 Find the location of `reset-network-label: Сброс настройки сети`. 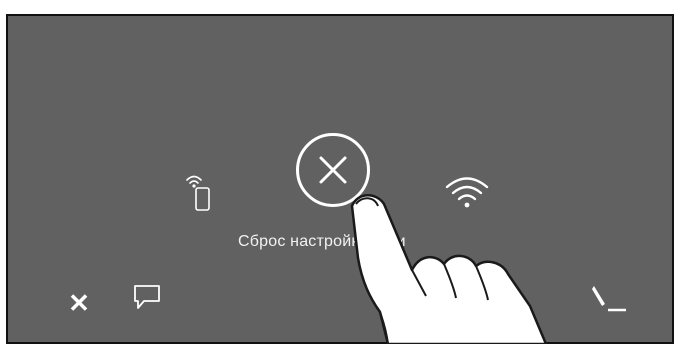

reset-network-label: Сброс настройки сети is located at coordinates (322, 241).